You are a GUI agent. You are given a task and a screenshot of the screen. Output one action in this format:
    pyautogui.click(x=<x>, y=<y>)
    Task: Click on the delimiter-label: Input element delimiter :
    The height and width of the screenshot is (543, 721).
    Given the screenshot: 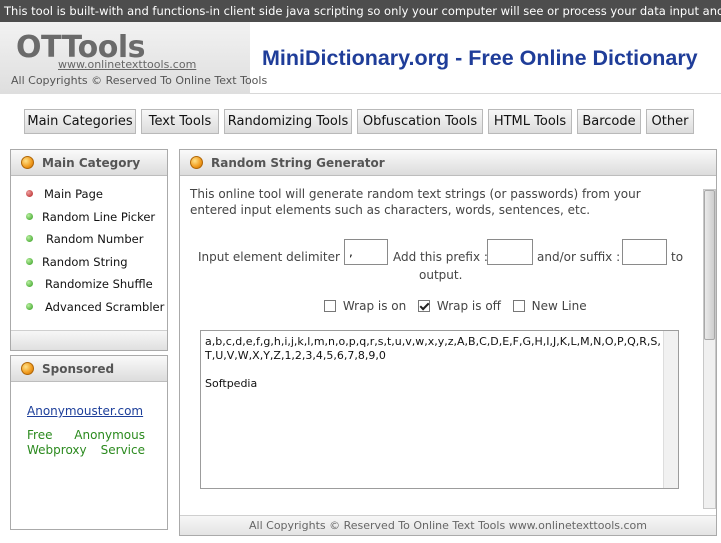 What is the action you would take?
    pyautogui.click(x=273, y=257)
    